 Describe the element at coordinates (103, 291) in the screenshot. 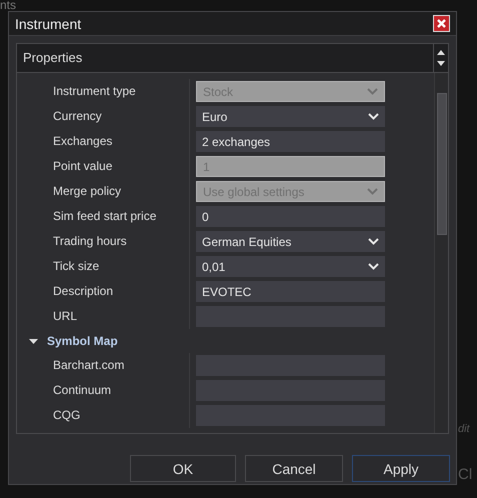

I see `field-label: Description` at that location.